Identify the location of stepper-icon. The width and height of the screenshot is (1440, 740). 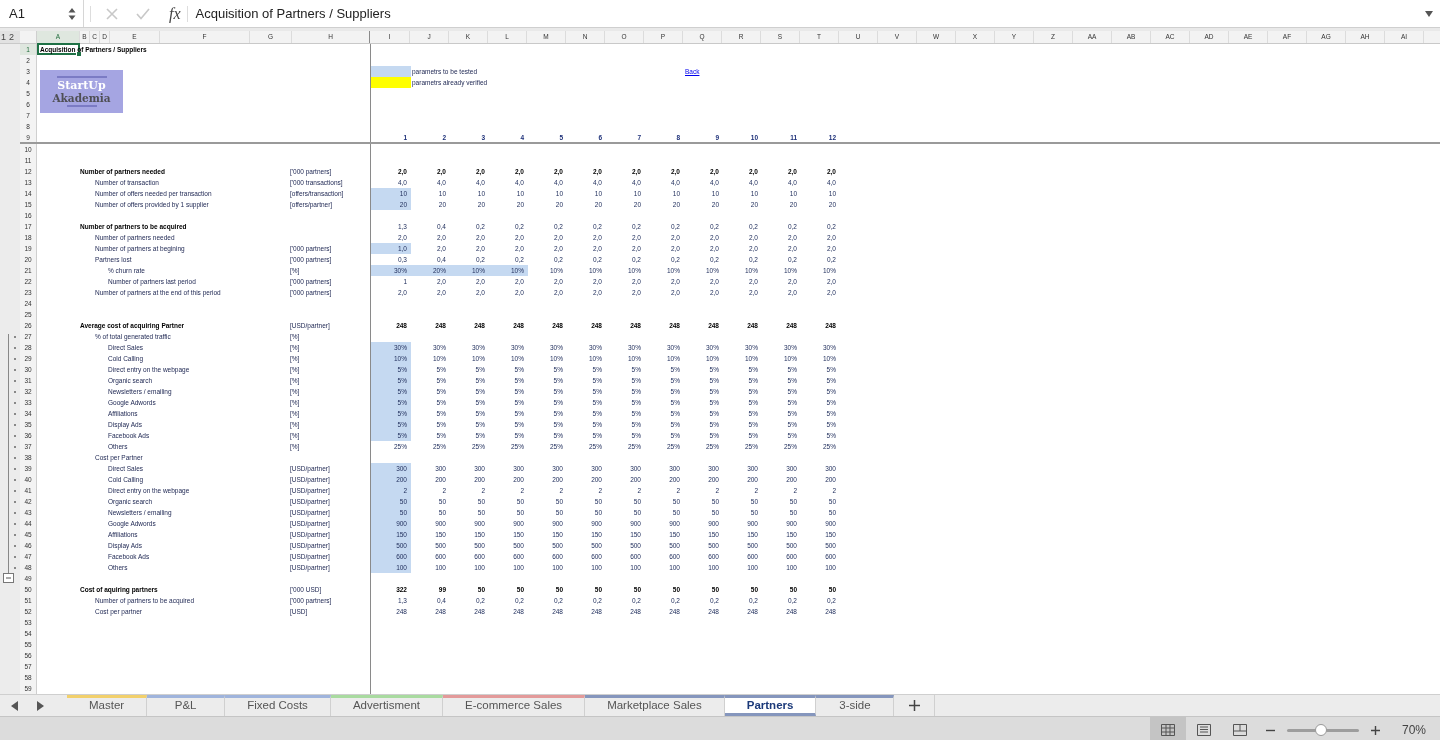
(72, 13).